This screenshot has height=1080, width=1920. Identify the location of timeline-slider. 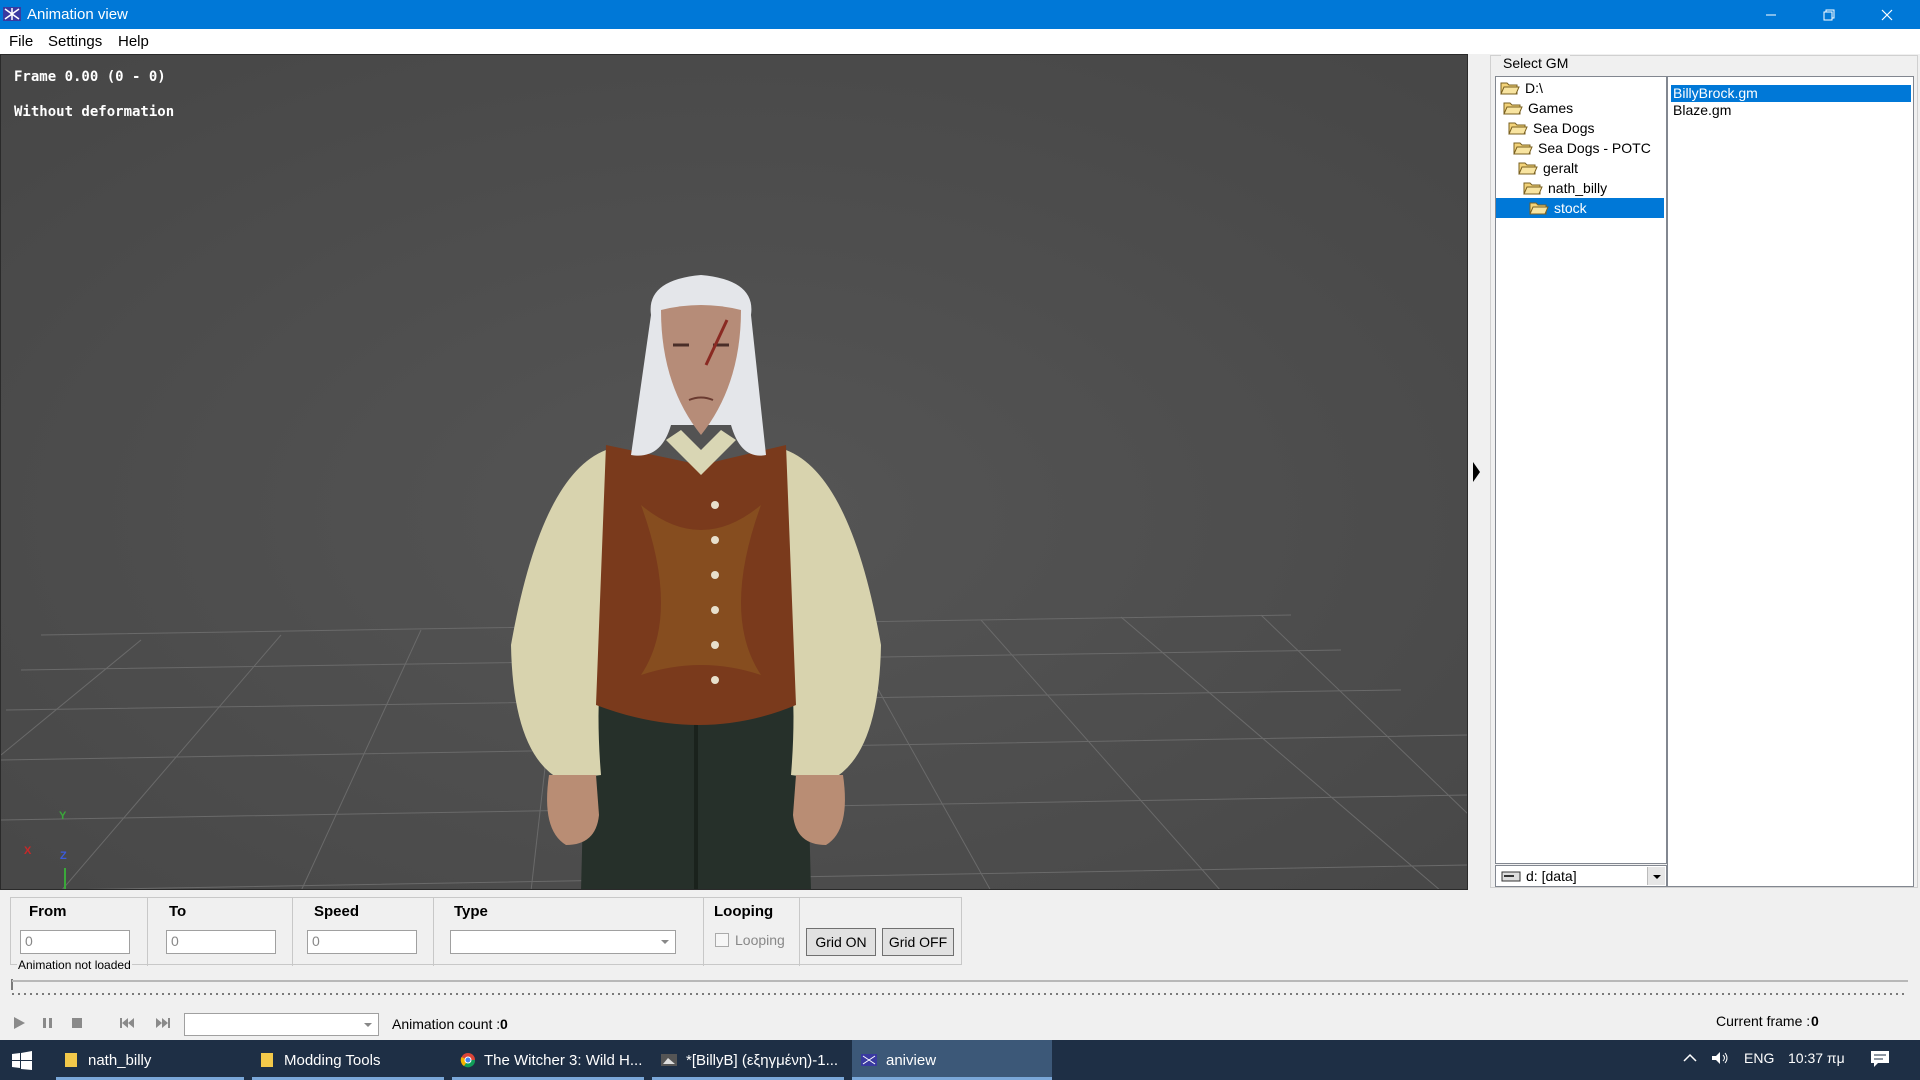
(960, 988).